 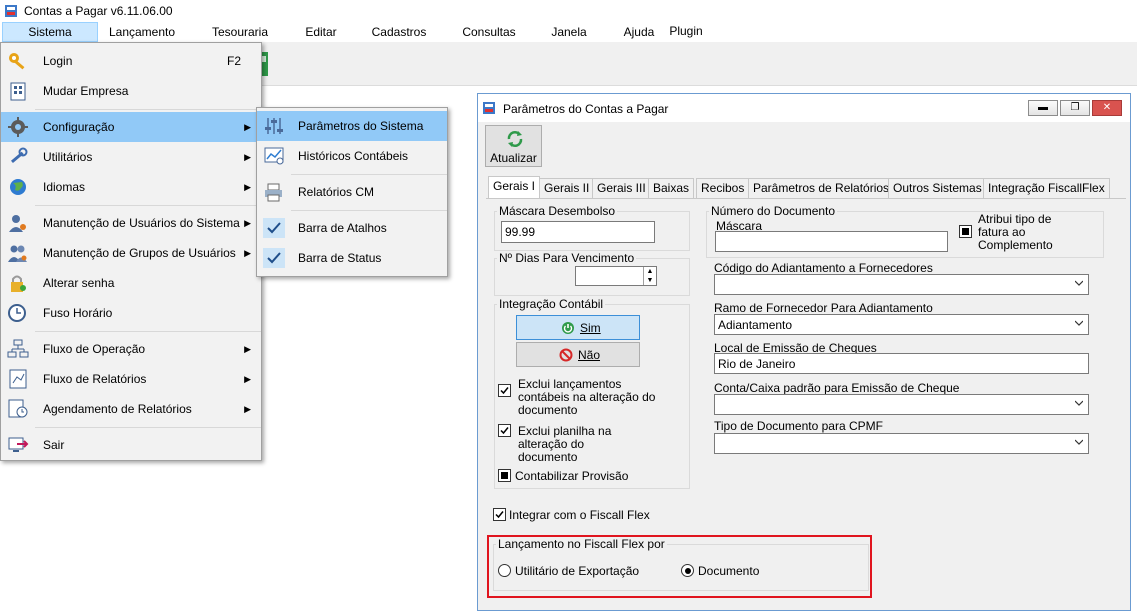 What do you see at coordinates (98, 11) in the screenshot?
I see `app-title: Contas a Pagar v6.11.06.00` at bounding box center [98, 11].